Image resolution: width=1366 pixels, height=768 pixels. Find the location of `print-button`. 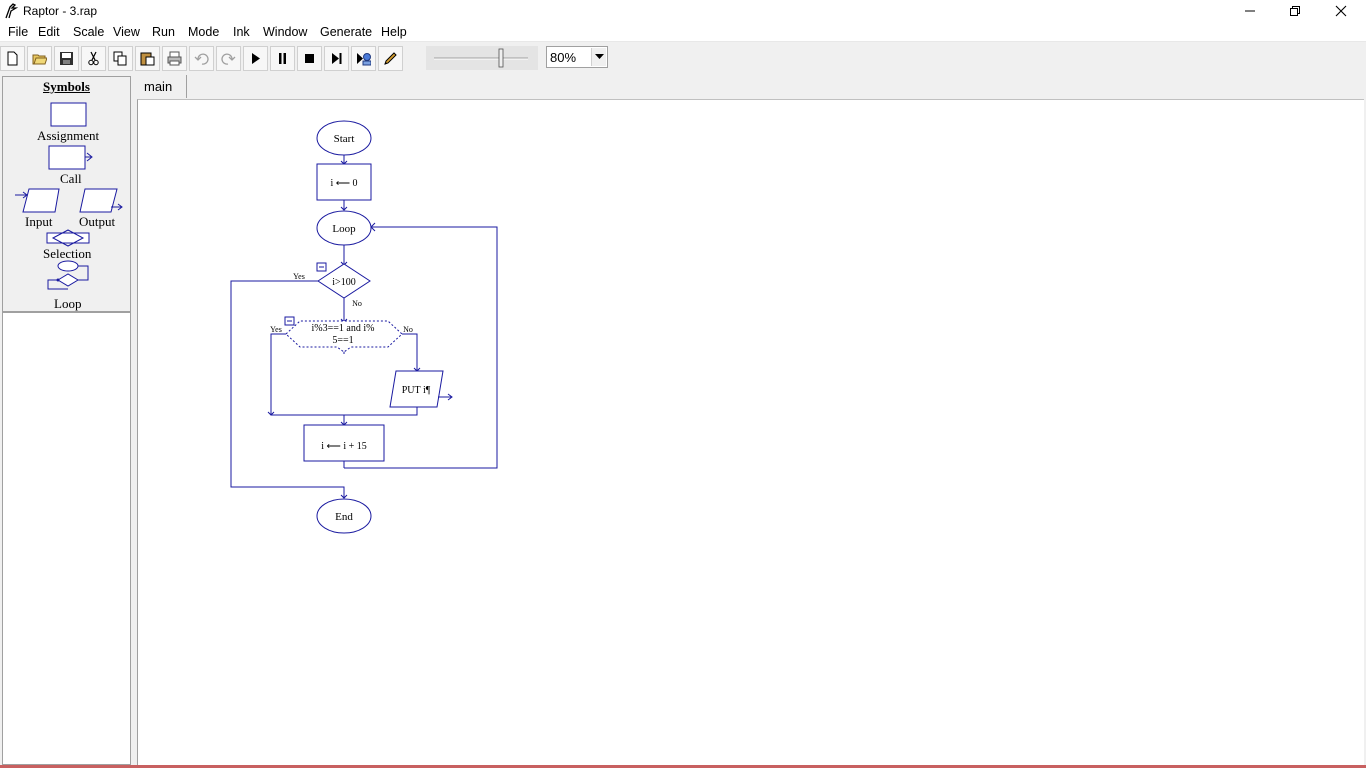

print-button is located at coordinates (174, 58).